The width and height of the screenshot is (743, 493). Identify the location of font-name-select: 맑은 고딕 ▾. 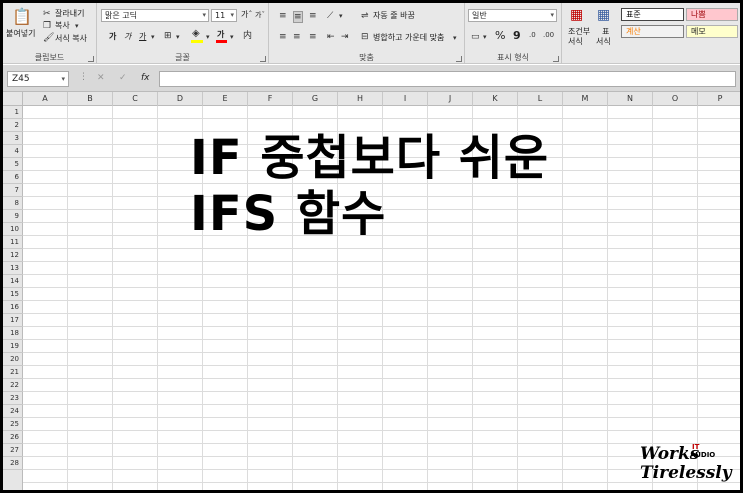
(155, 15).